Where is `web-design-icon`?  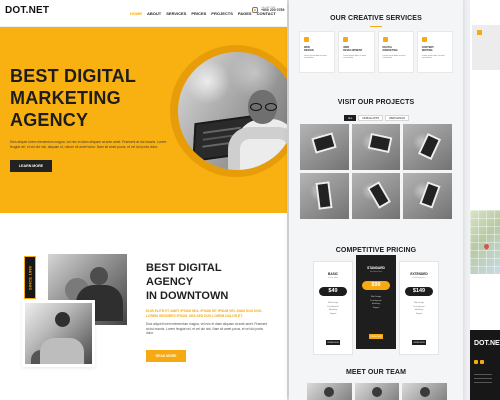
web-design-icon is located at coordinates (306, 39).